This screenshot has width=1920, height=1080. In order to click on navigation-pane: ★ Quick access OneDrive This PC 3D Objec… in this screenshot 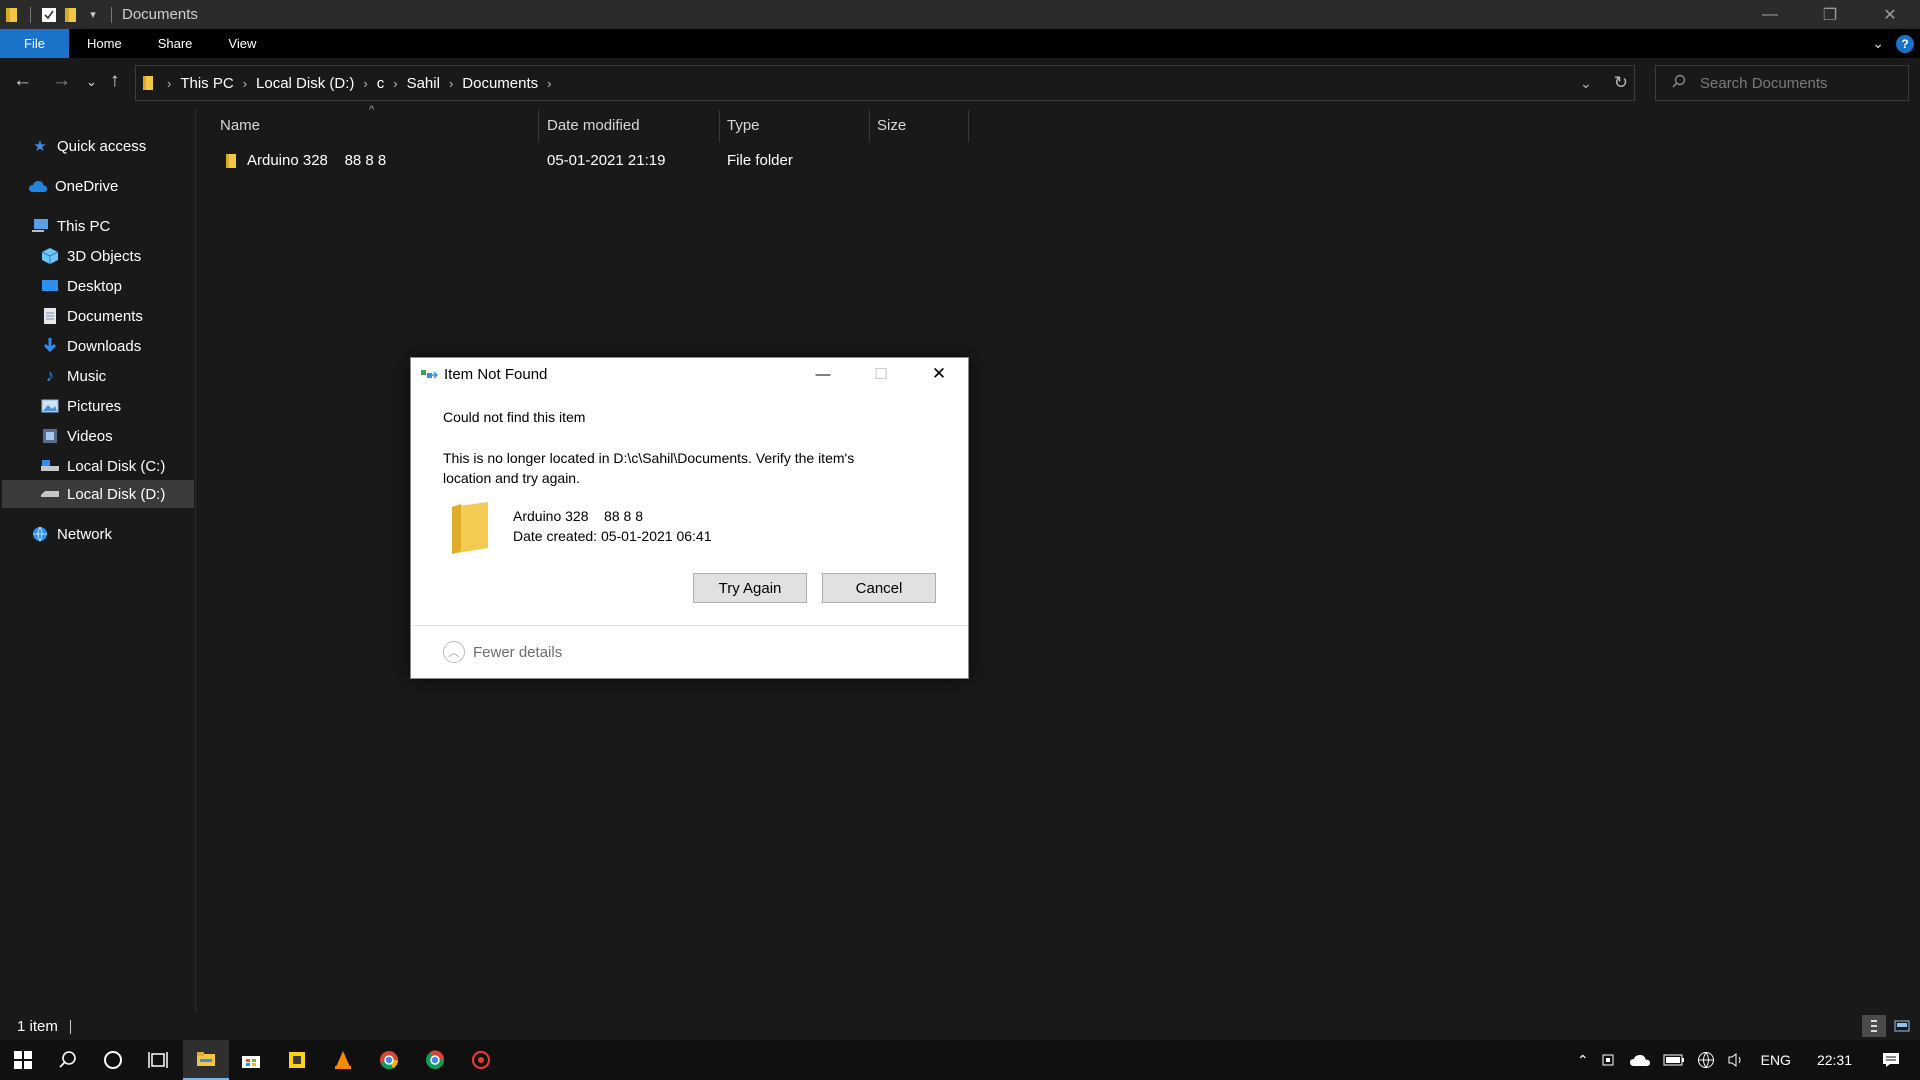, I will do `click(98, 560)`.